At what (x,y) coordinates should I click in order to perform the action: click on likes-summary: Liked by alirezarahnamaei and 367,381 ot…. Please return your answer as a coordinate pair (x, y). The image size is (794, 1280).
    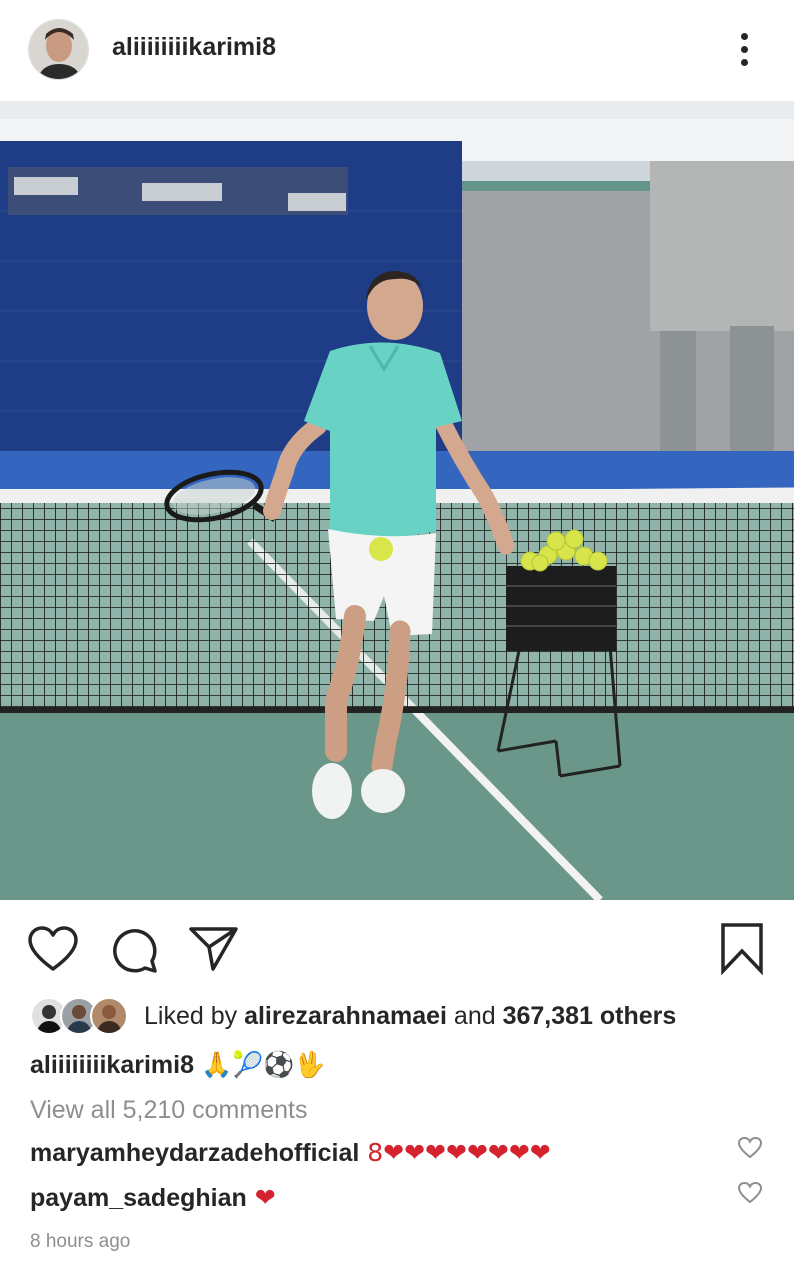
    Looking at the image, I should click on (410, 1016).